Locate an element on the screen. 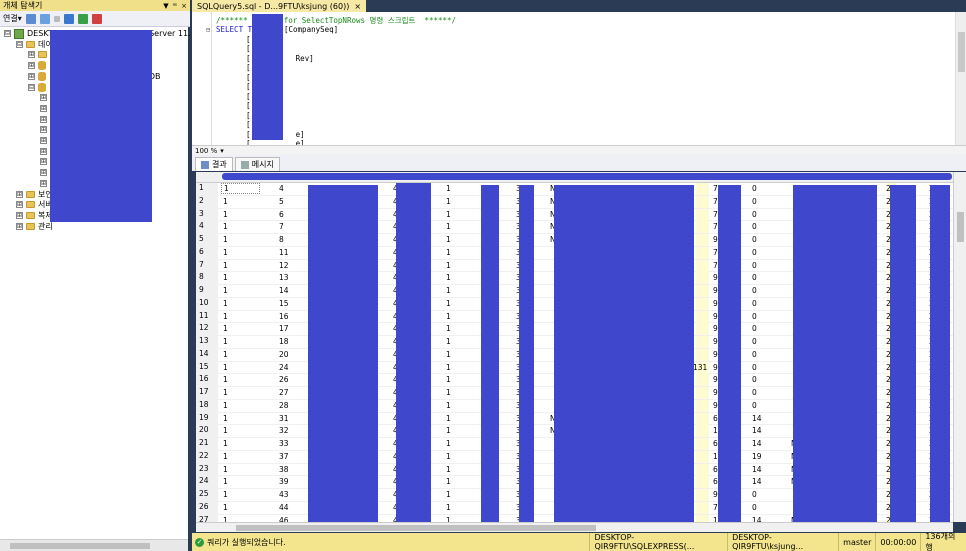  zoom-level: 100 % is located at coordinates (206, 151).